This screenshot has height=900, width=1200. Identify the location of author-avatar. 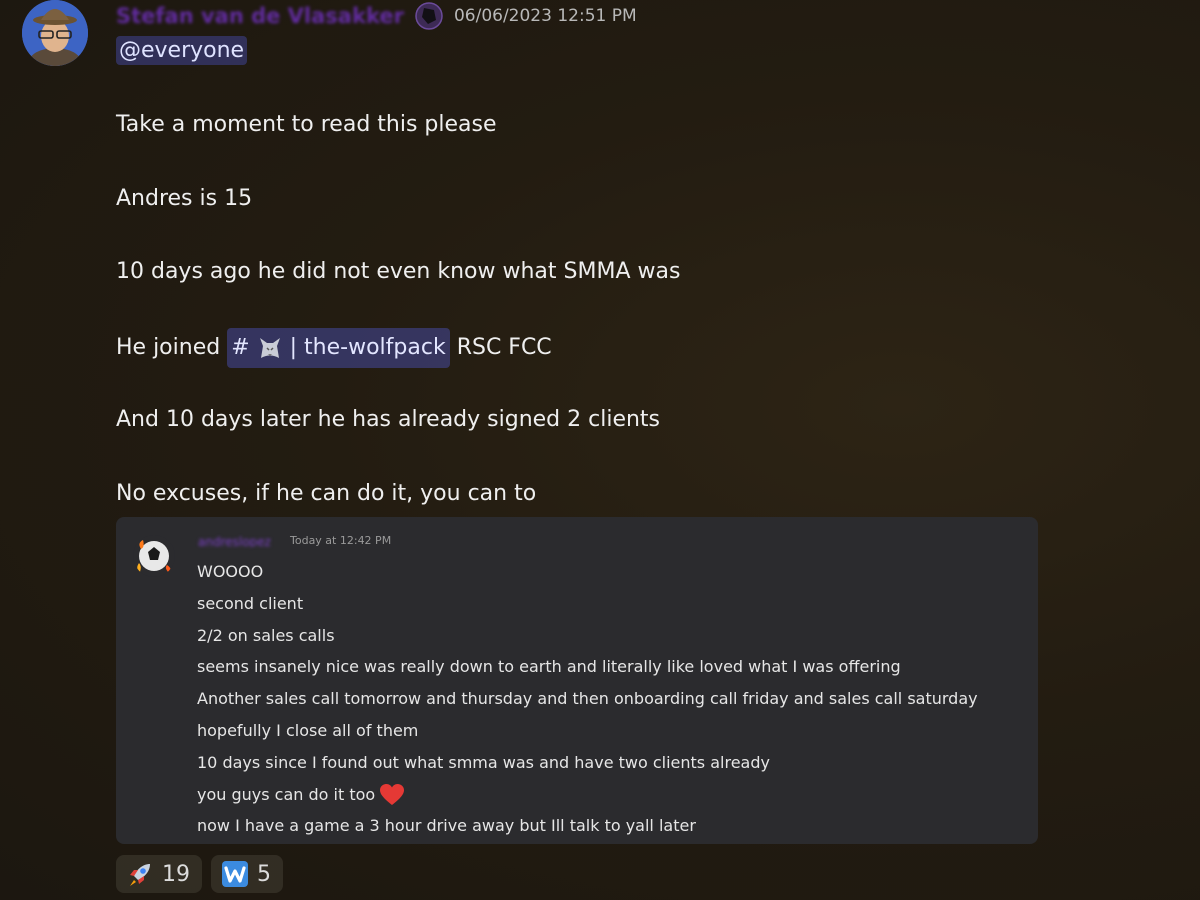
(55, 33).